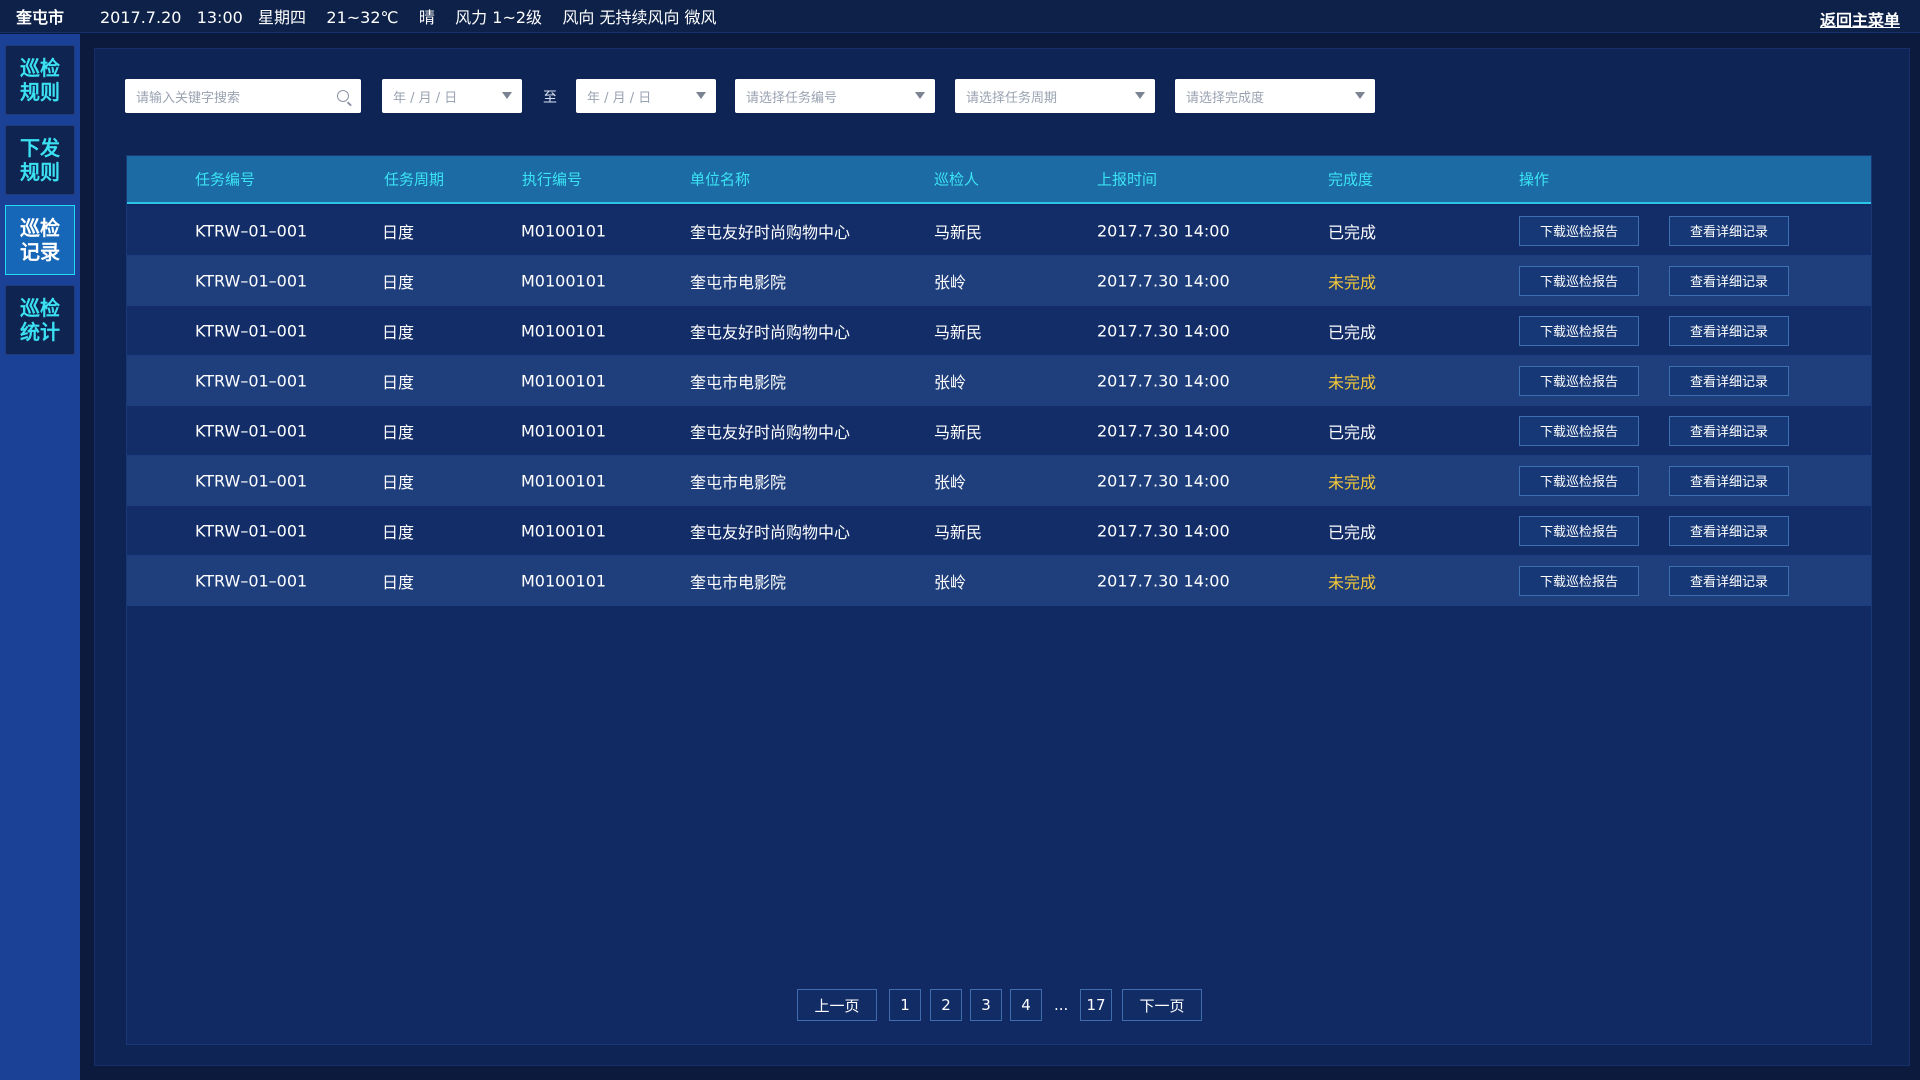  Describe the element at coordinates (1860, 19) in the screenshot. I see `back-to-main-menu-link: 返回主菜单` at that location.